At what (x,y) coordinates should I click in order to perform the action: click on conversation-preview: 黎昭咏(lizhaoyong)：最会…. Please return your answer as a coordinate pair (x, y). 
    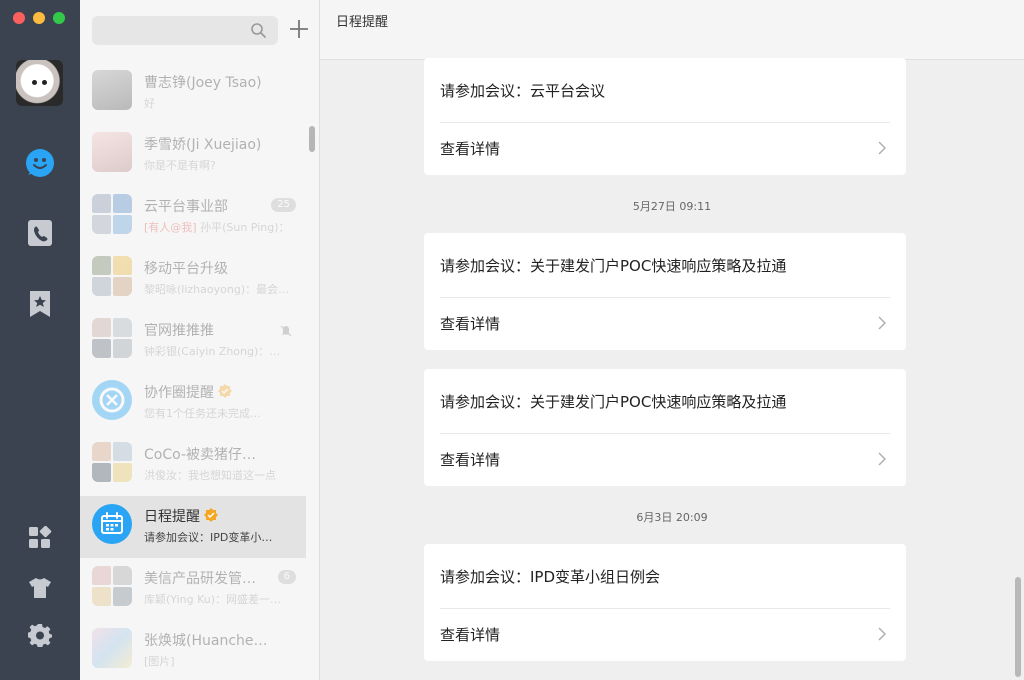
    Looking at the image, I should click on (217, 289).